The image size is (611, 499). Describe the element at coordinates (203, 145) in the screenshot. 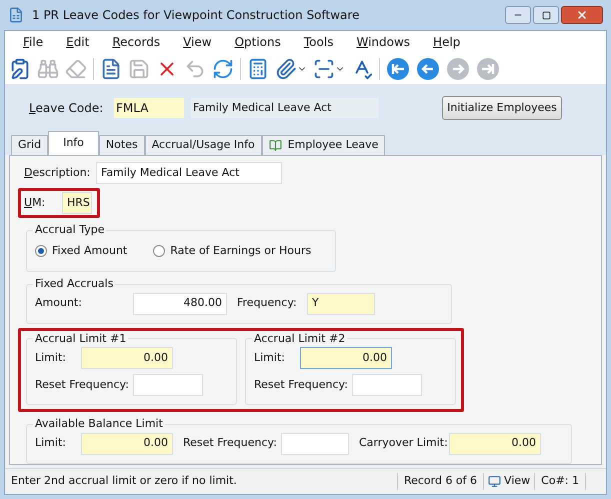

I see `tab: Accrual/Usage Info` at that location.